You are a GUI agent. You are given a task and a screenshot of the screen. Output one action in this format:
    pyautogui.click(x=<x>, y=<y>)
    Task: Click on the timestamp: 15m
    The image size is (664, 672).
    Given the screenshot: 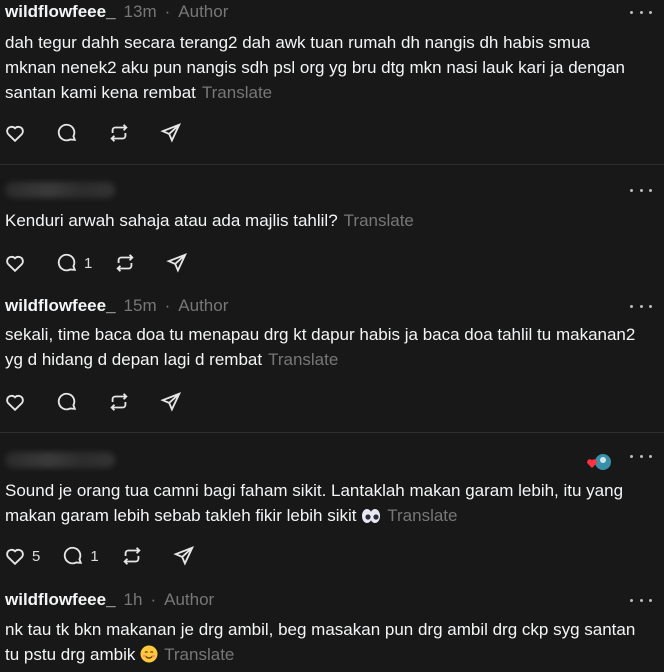 What is the action you would take?
    pyautogui.click(x=140, y=305)
    